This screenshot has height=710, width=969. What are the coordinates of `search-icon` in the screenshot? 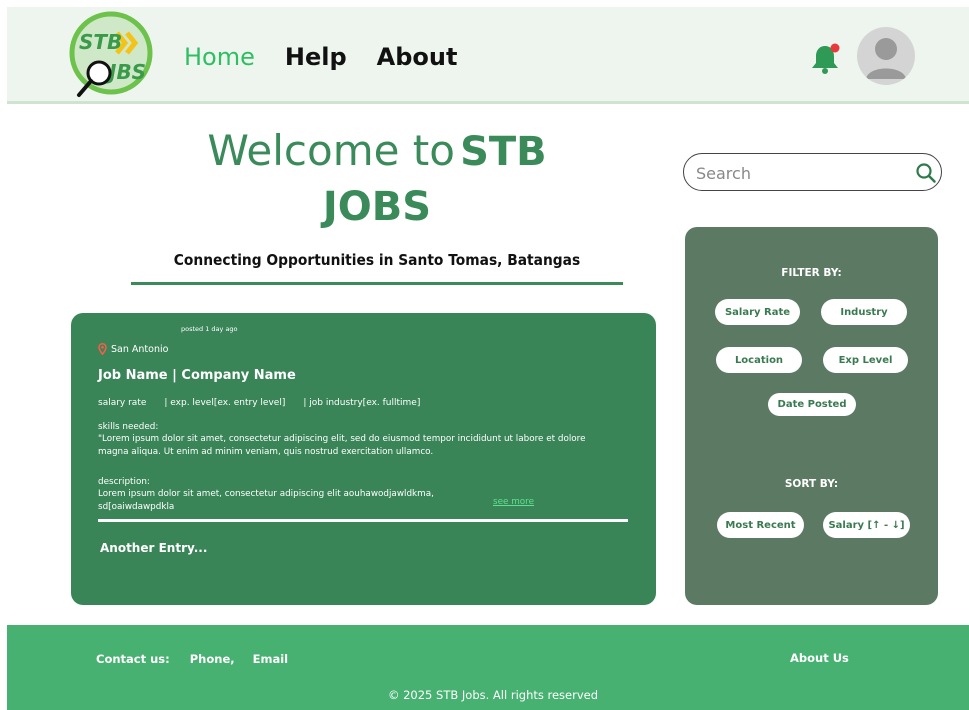 It's located at (926, 173).